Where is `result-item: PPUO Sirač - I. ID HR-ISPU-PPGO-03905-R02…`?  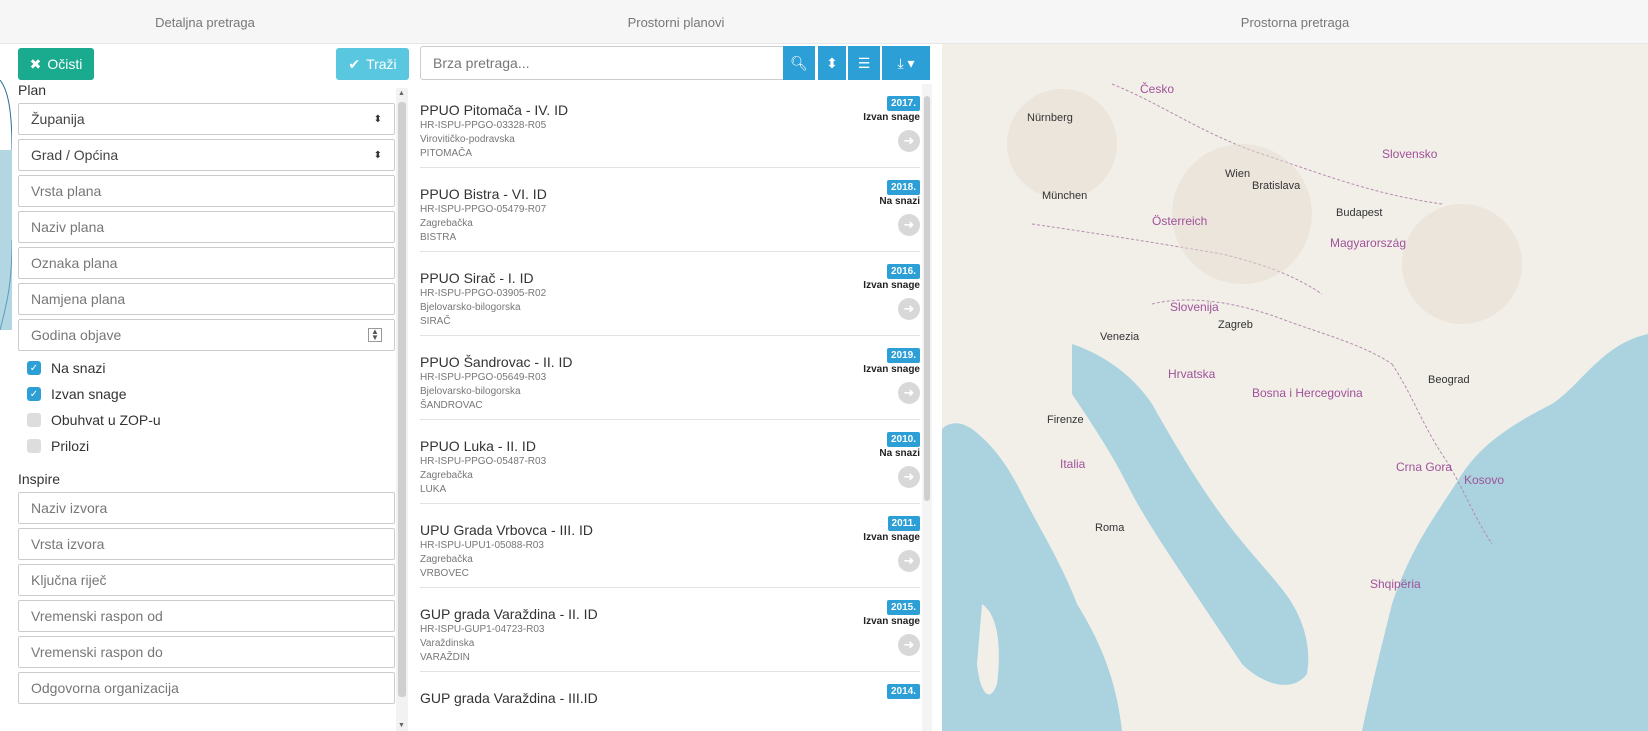 result-item: PPUO Sirač - I. ID HR-ISPU-PPGO-03905-R02… is located at coordinates (670, 294).